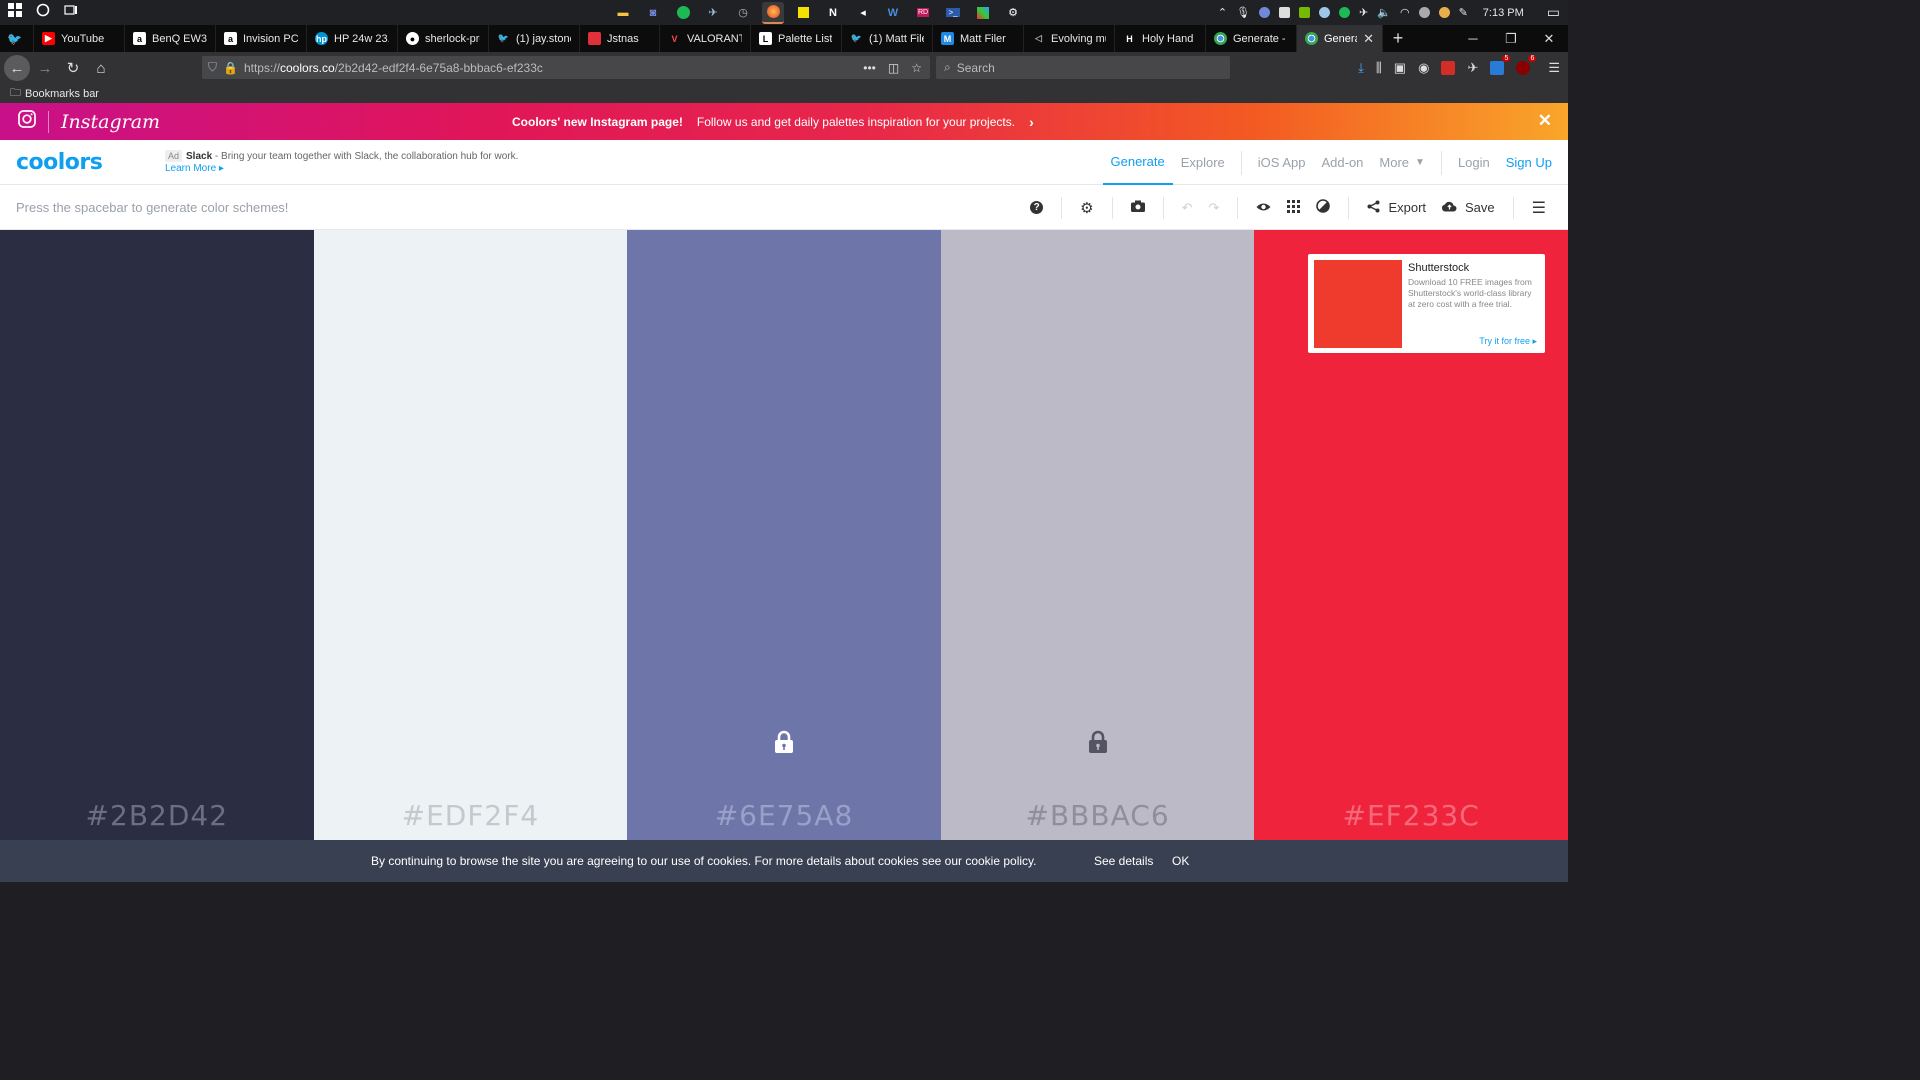 This screenshot has width=1920, height=1080. Describe the element at coordinates (1097, 535) in the screenshot. I see `color-swatch: #BBBAC6` at that location.